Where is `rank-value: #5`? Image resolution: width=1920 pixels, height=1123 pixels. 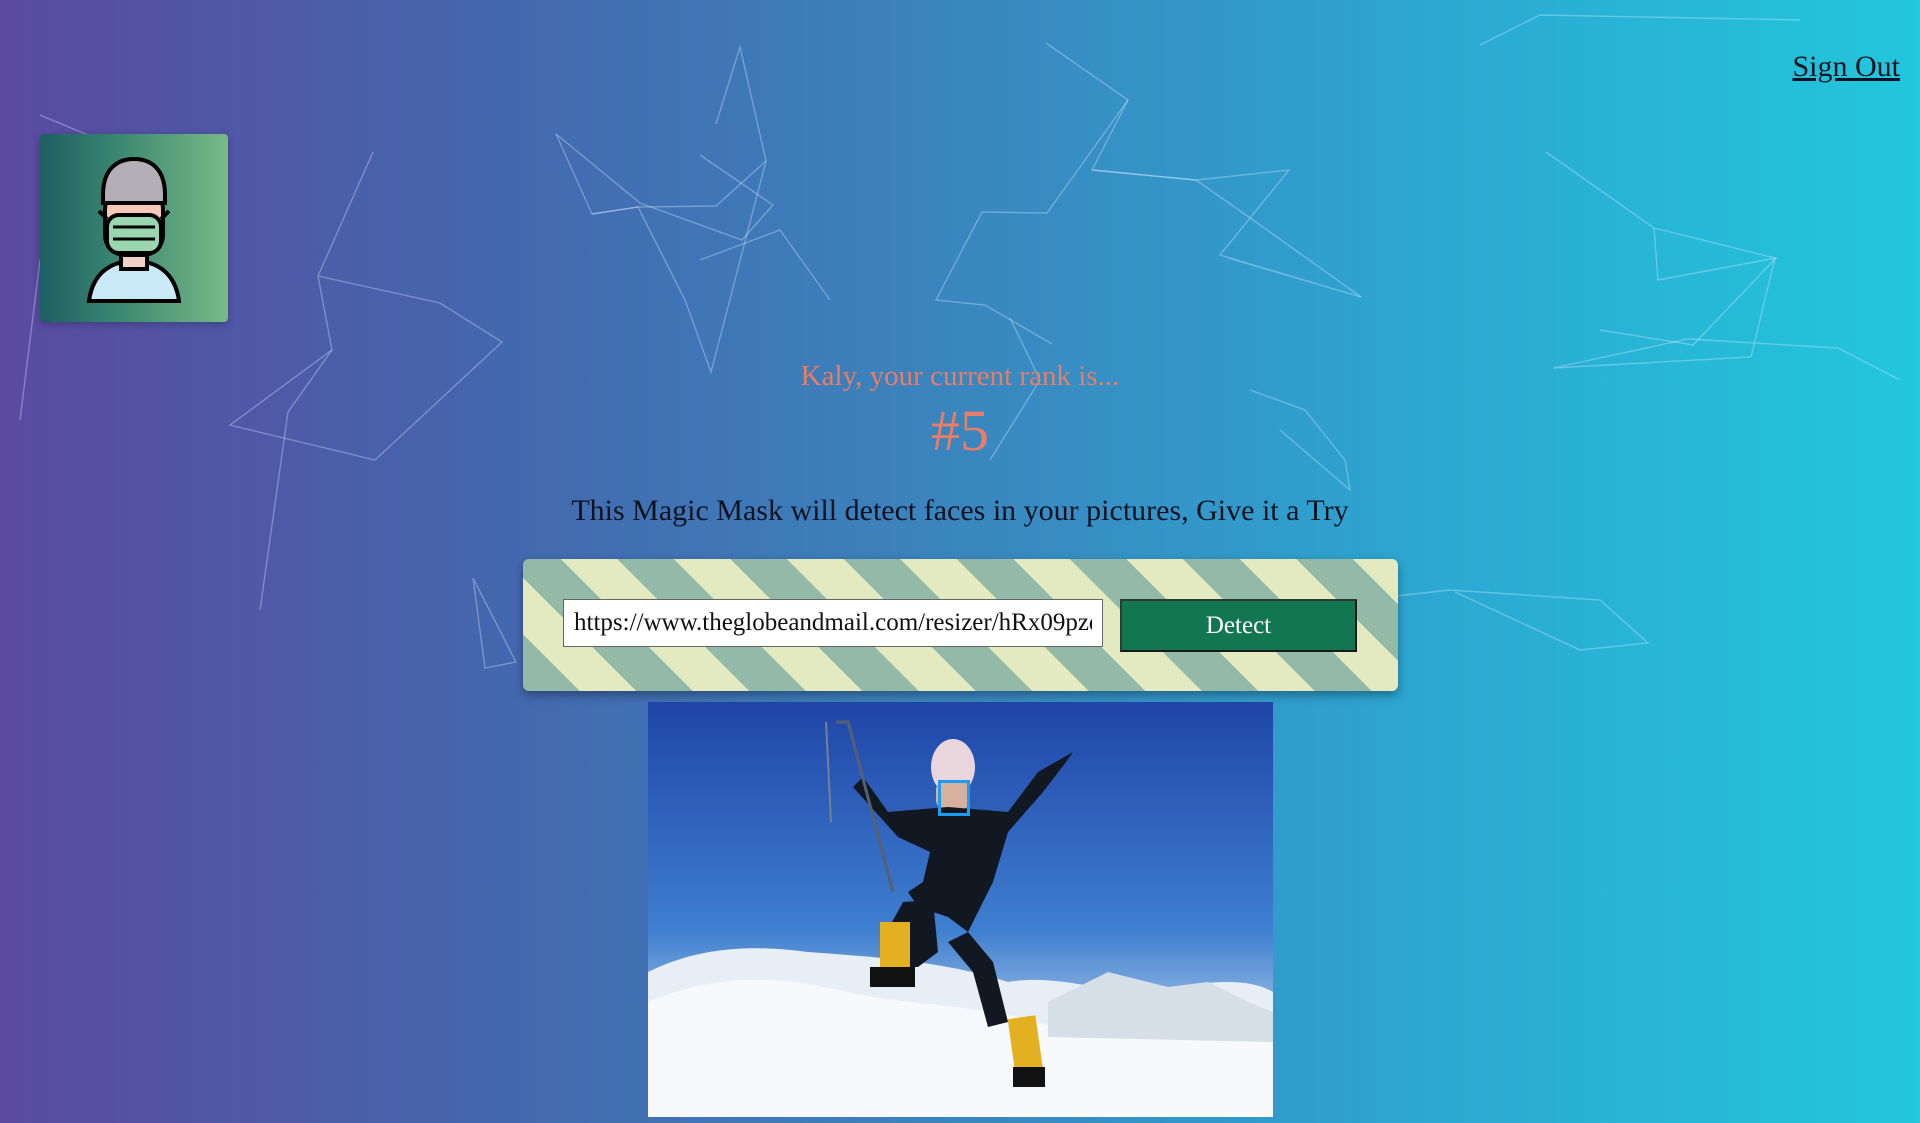
rank-value: #5 is located at coordinates (960, 430).